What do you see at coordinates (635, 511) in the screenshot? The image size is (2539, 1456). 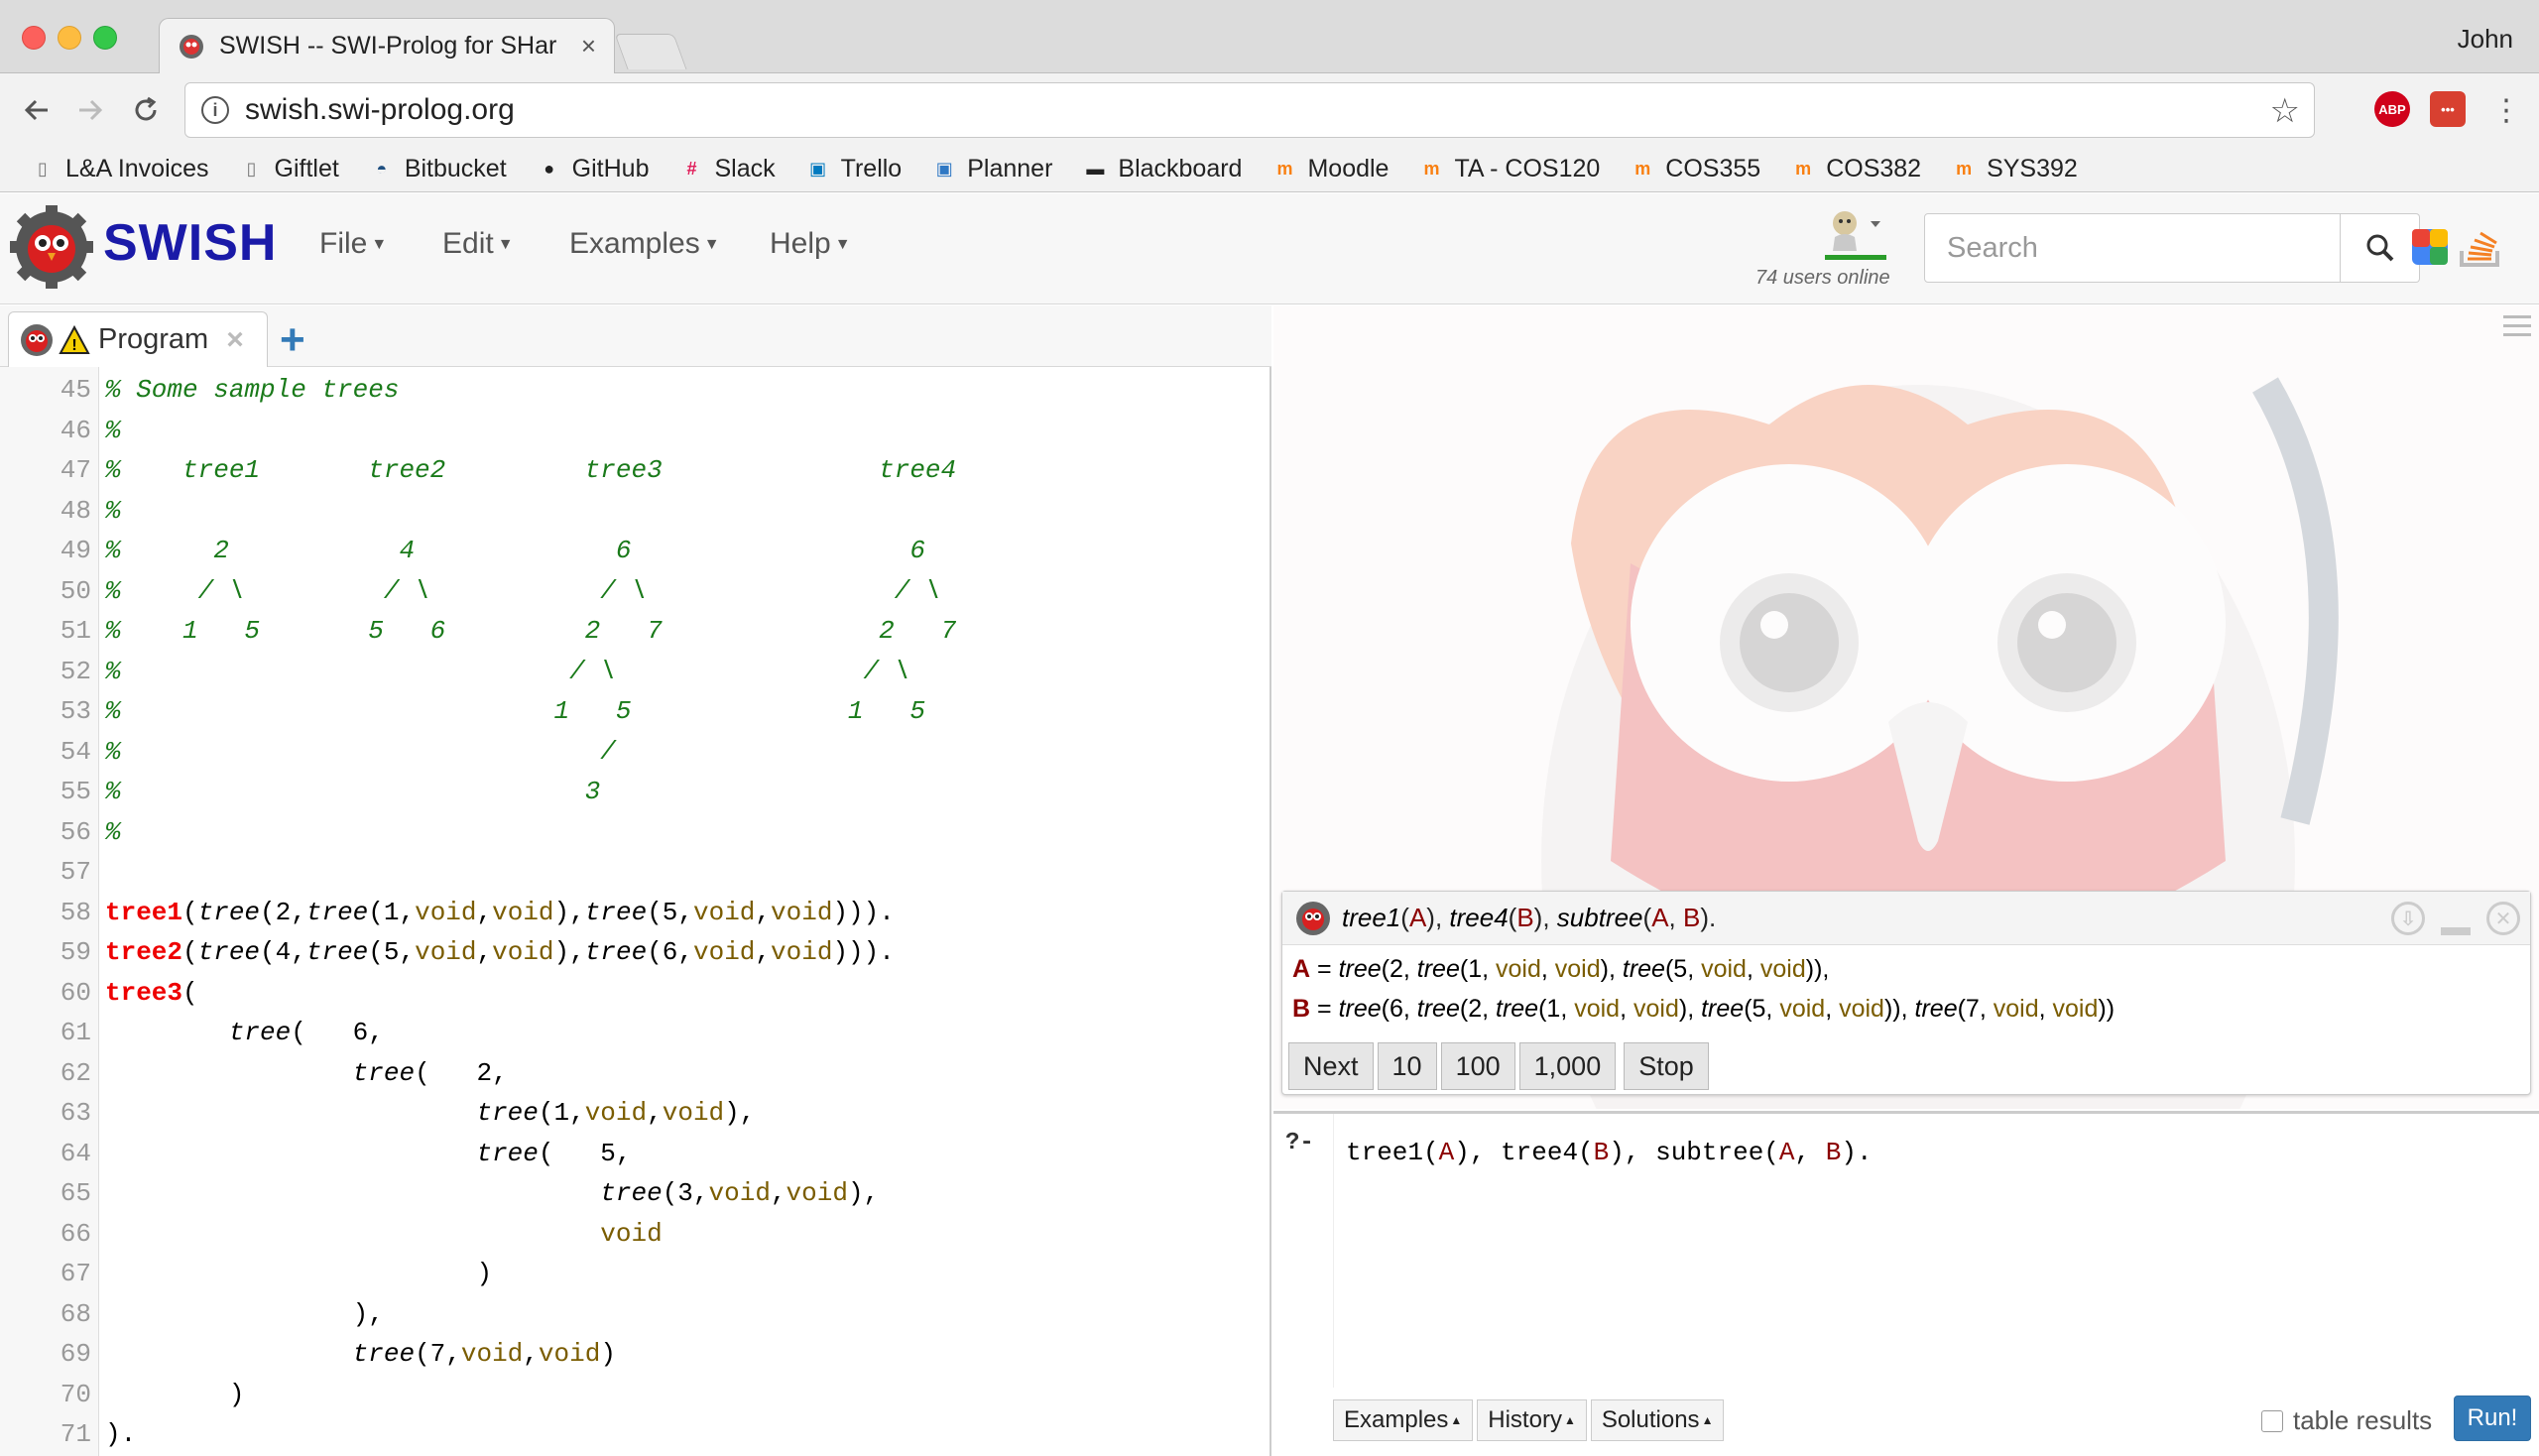 I see `code-line: 48%` at bounding box center [635, 511].